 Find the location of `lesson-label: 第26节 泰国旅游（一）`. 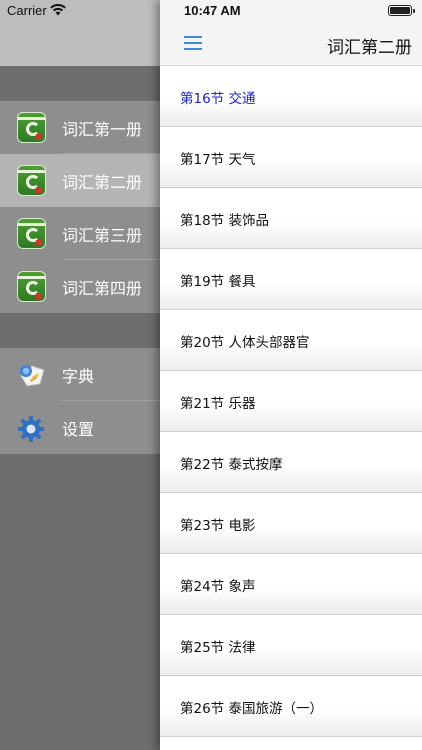

lesson-label: 第26节 泰国旅游（一） is located at coordinates (251, 709).